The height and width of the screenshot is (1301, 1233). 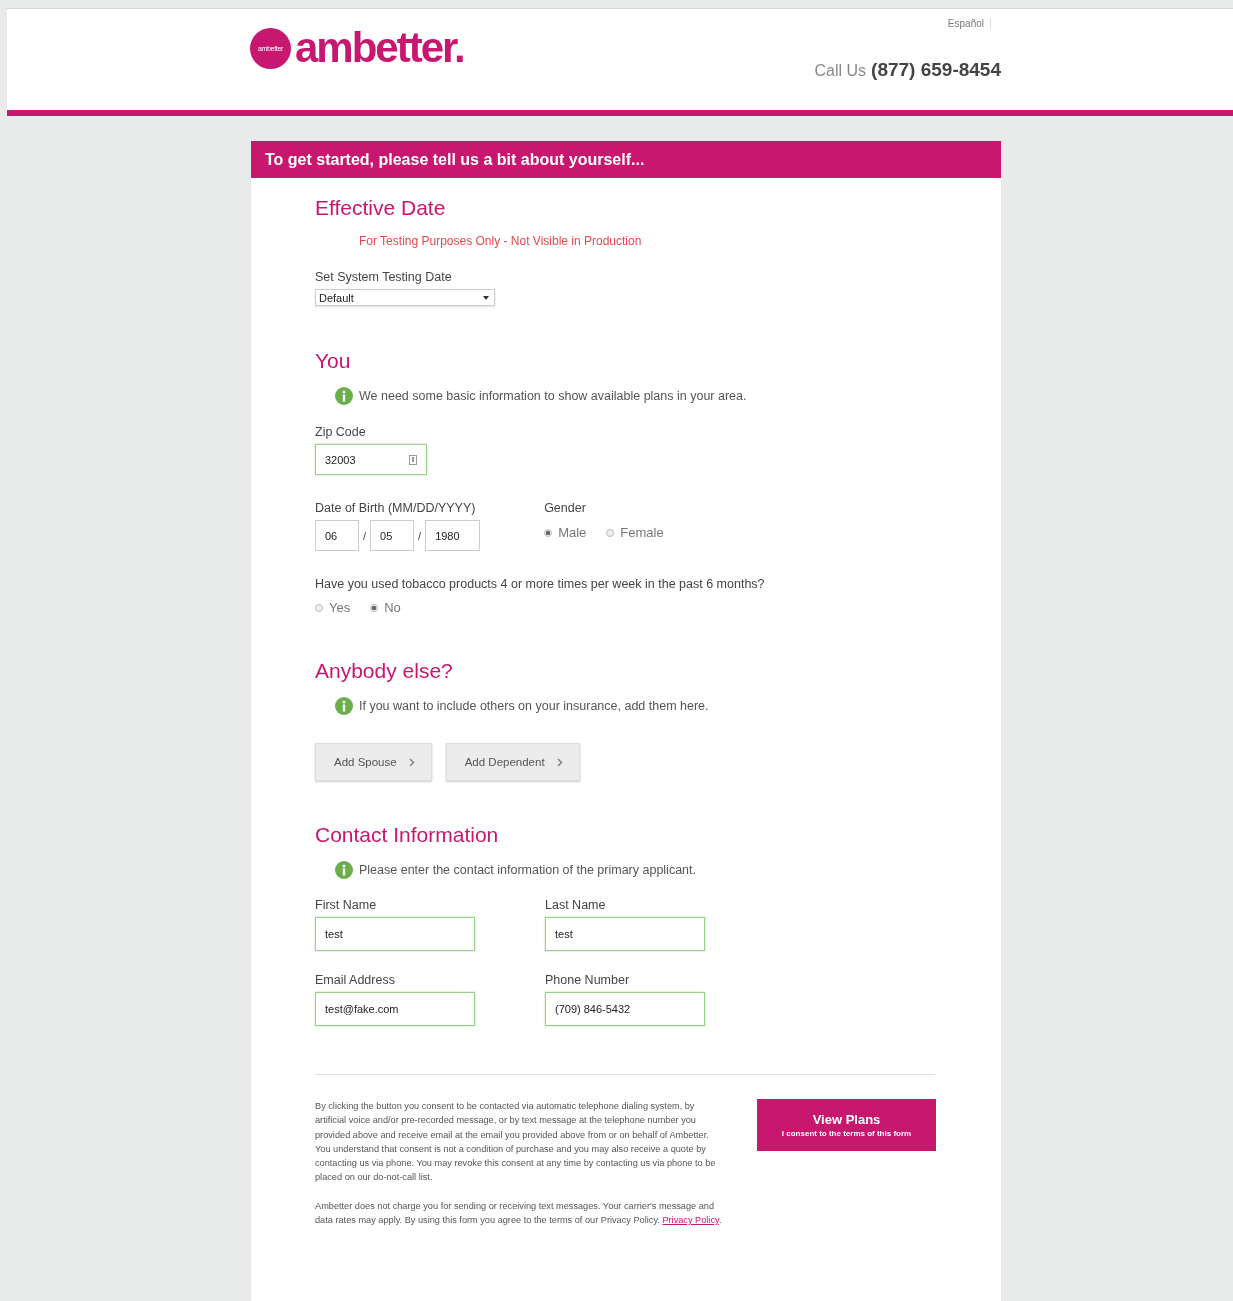 I want to click on language-link: Español, so click(x=969, y=23).